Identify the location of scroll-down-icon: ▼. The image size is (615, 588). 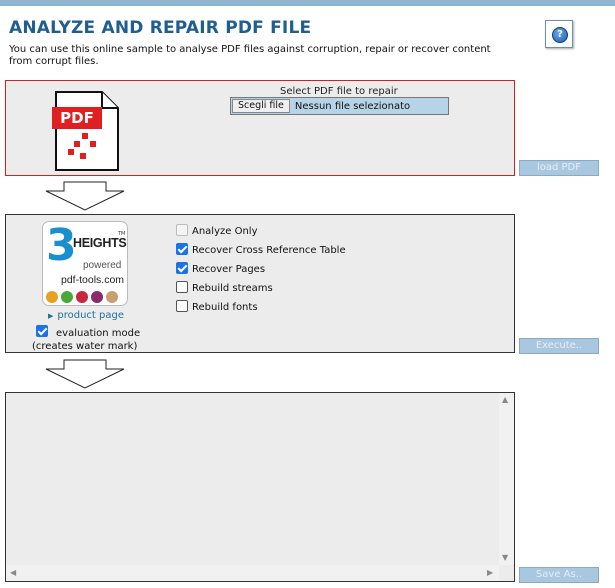
(505, 557).